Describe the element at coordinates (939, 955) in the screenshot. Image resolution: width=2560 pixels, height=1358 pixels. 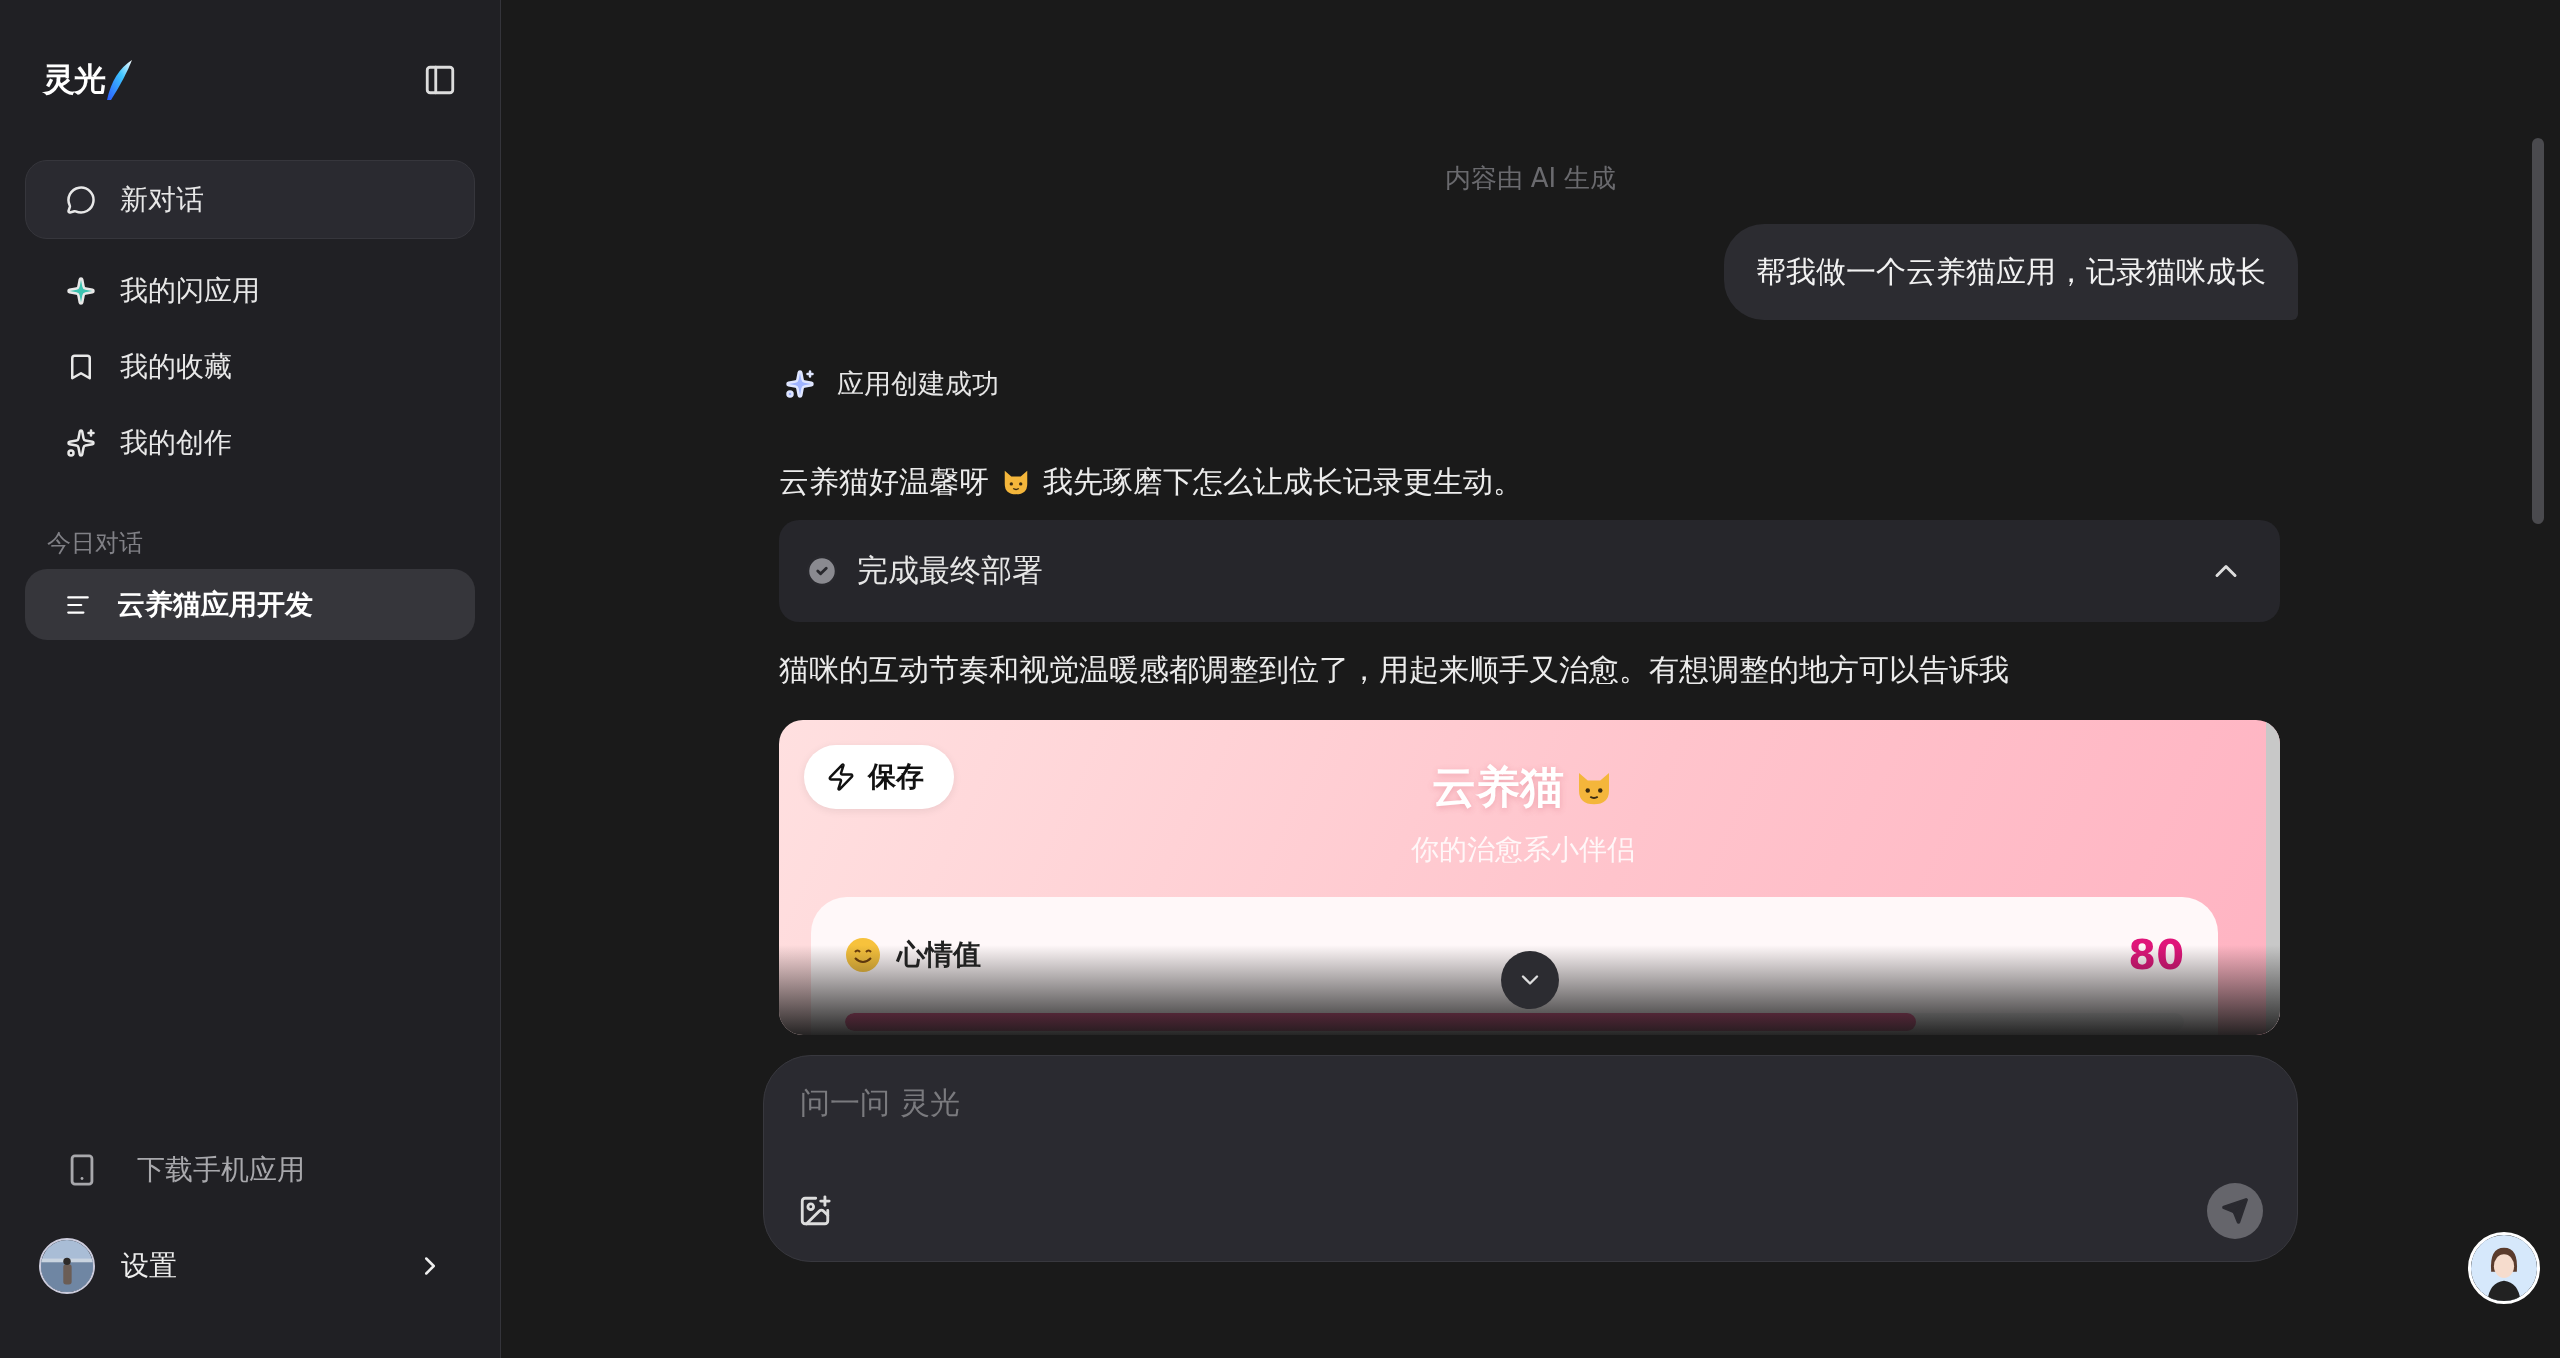
I see `stat-label: 心情值` at that location.